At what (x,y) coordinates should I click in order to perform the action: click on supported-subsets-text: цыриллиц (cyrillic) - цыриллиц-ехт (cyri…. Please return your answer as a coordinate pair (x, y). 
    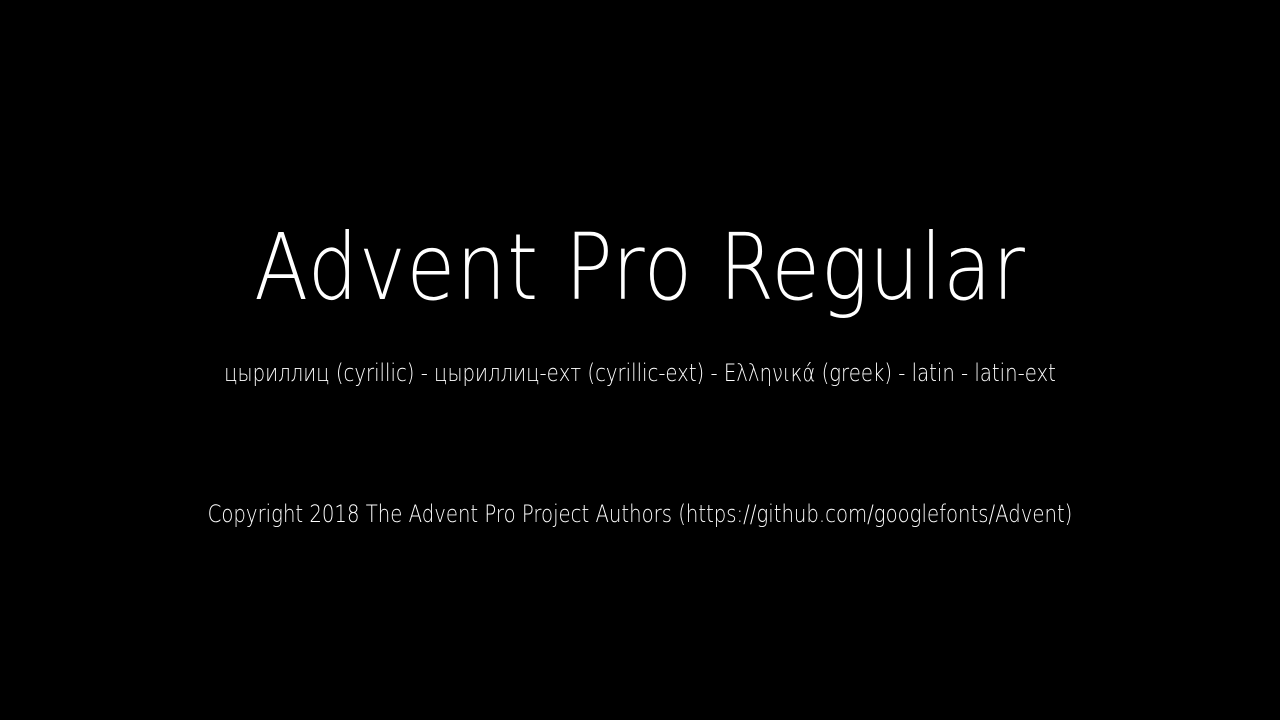
    Looking at the image, I should click on (640, 373).